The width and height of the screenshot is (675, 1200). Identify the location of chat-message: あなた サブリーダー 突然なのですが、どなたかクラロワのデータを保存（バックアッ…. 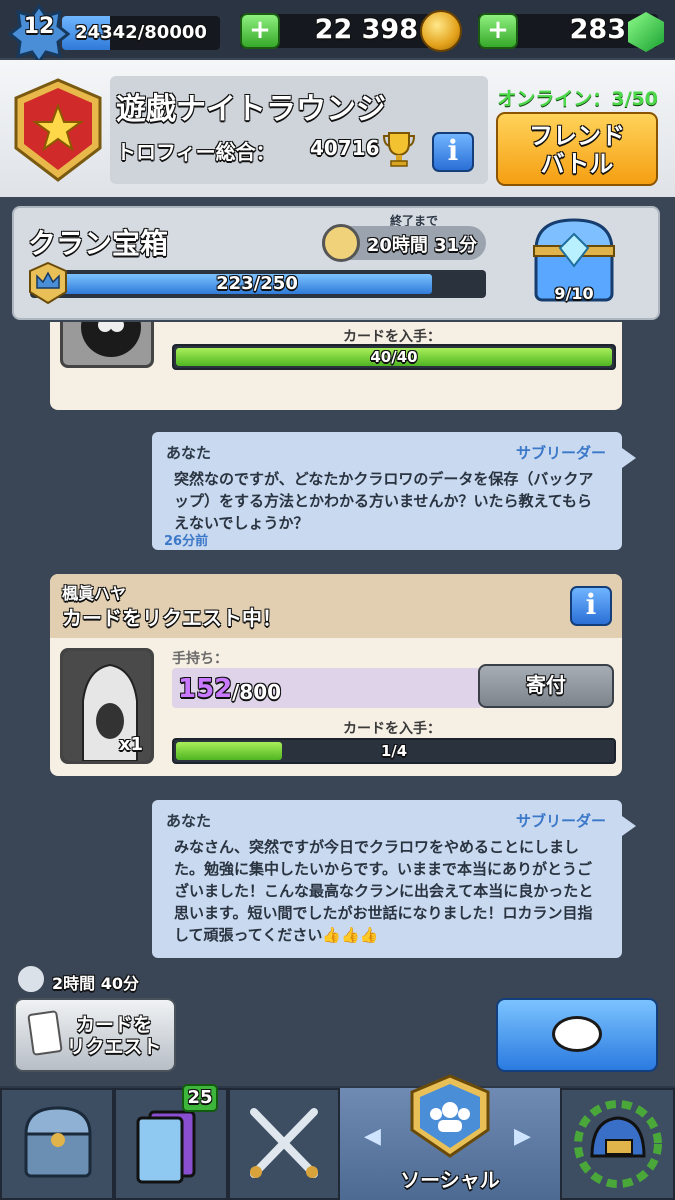
(394, 491).